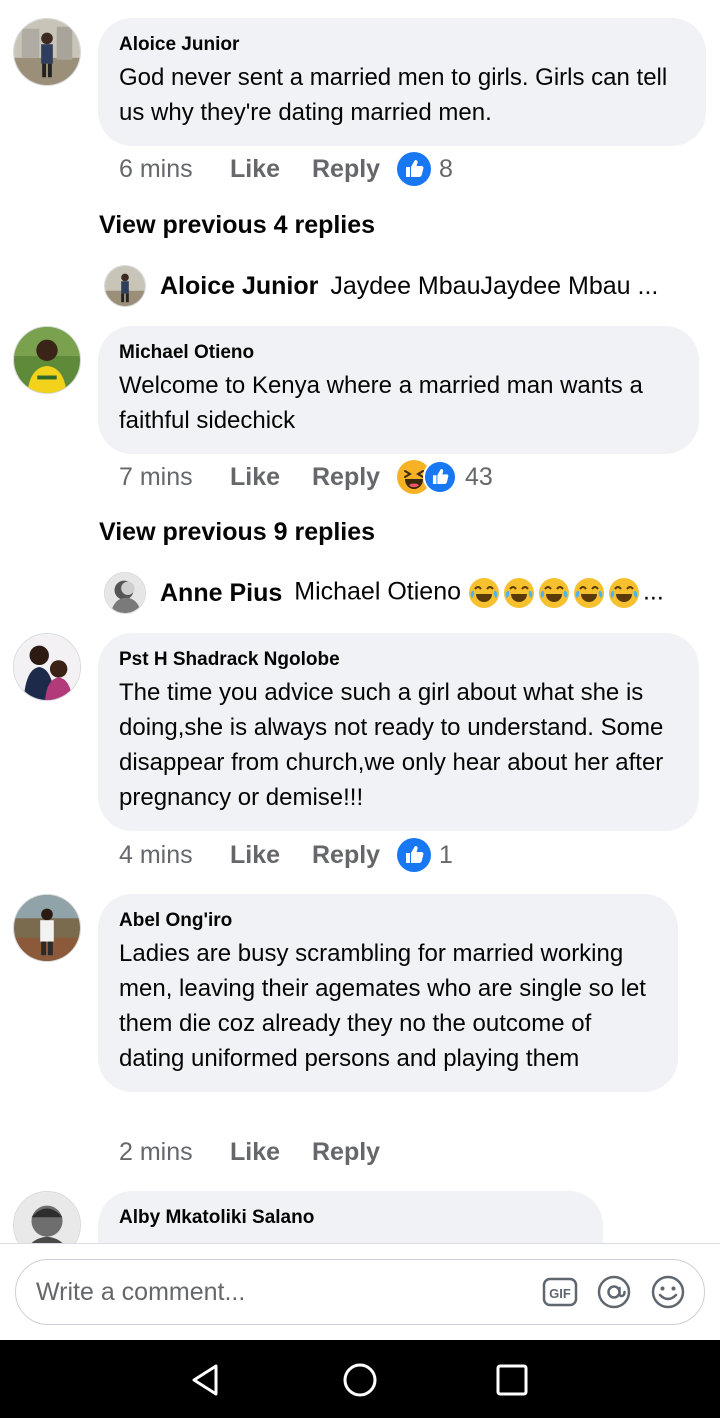 This screenshot has width=720, height=1418. I want to click on view-previous-replies: View previous 9 replies, so click(237, 532).